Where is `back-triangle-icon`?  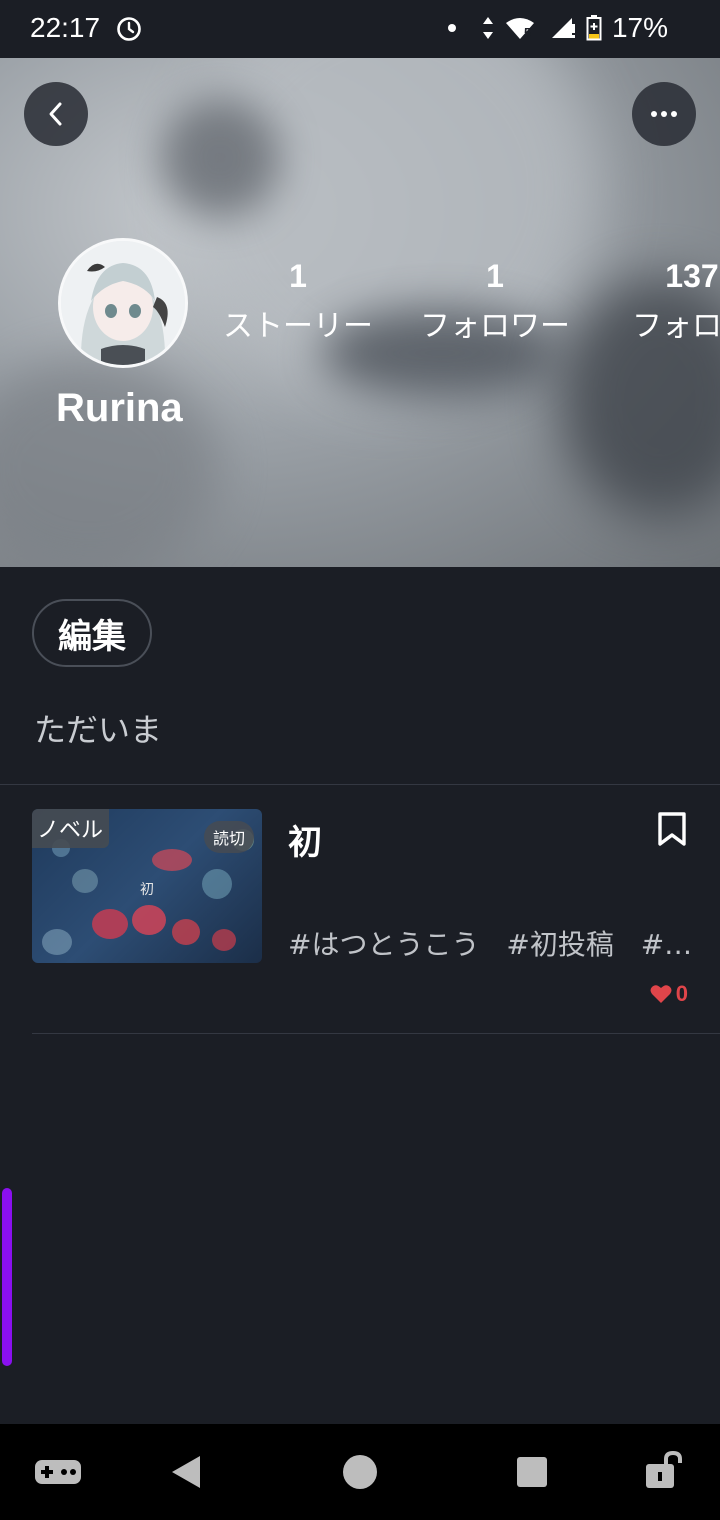
back-triangle-icon is located at coordinates (186, 1472).